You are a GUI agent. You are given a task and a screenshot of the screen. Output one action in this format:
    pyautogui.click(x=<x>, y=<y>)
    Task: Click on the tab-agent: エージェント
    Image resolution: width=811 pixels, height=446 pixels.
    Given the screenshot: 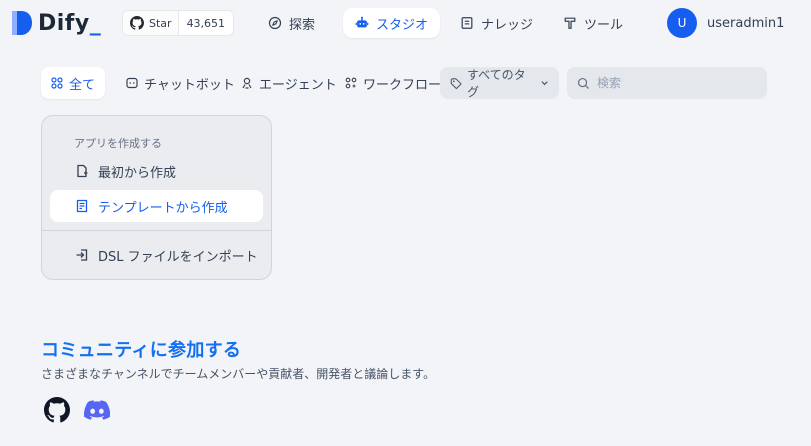 What is the action you would take?
    pyautogui.click(x=289, y=83)
    